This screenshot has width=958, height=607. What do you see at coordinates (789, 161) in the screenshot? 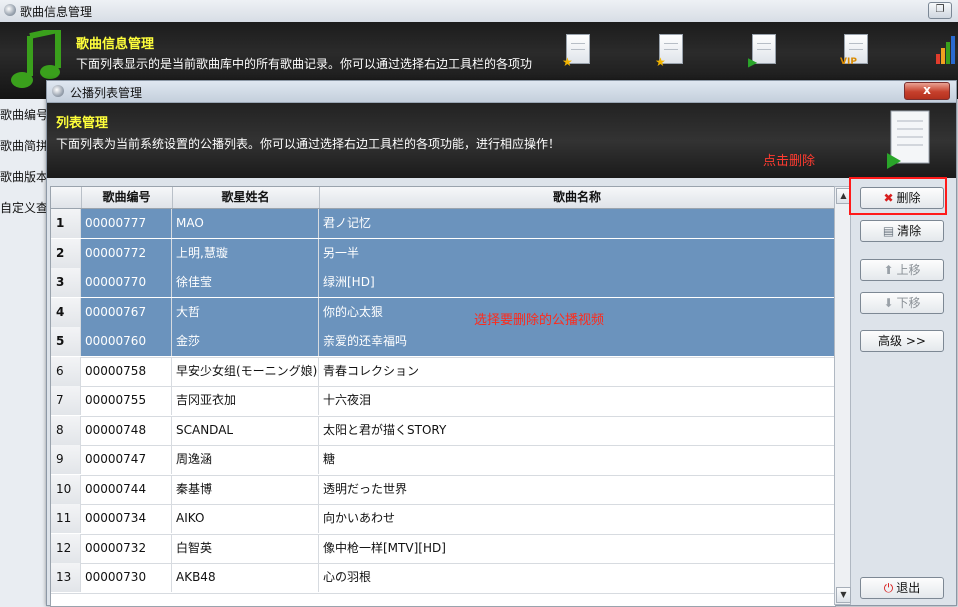
I see `annotation-click-delete: 点击删除` at bounding box center [789, 161].